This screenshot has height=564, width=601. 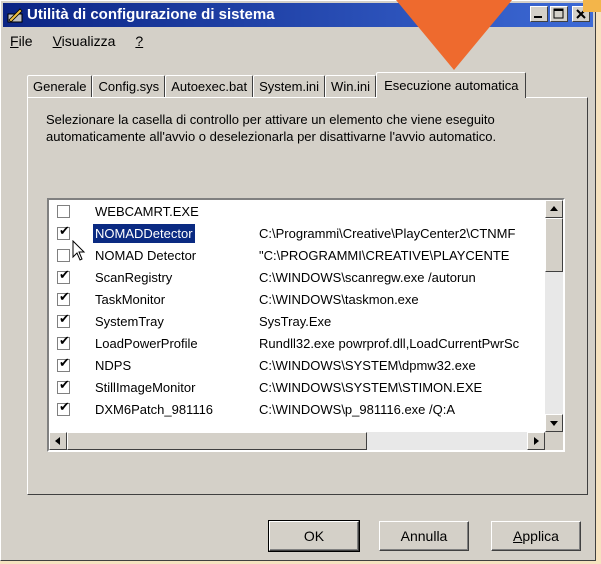 I want to click on startup-item-command: SysTray.Exe, so click(x=295, y=321).